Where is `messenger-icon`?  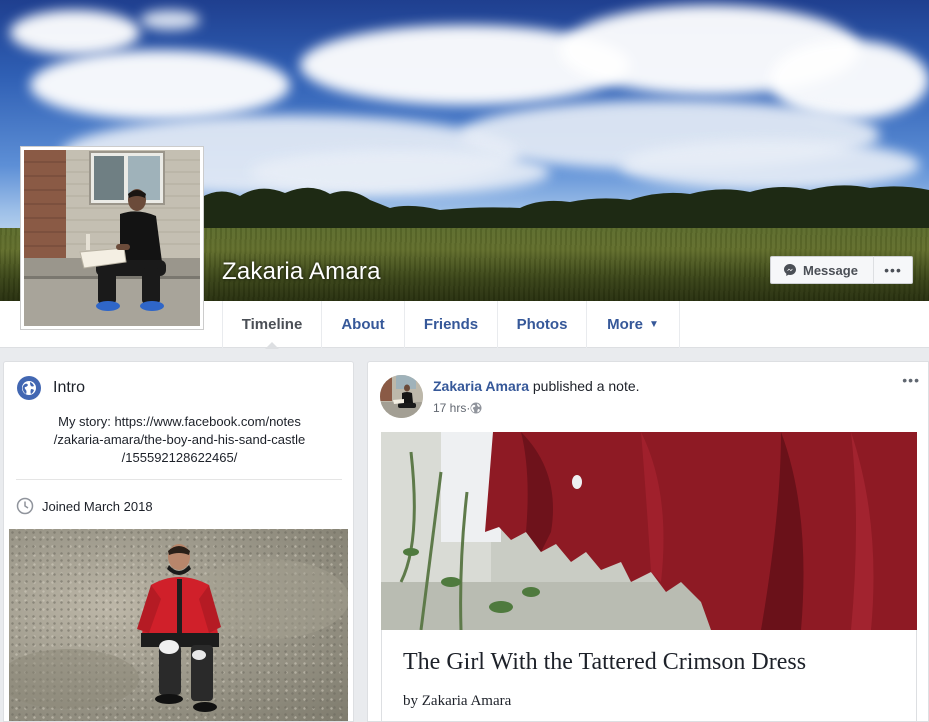
messenger-icon is located at coordinates (790, 270).